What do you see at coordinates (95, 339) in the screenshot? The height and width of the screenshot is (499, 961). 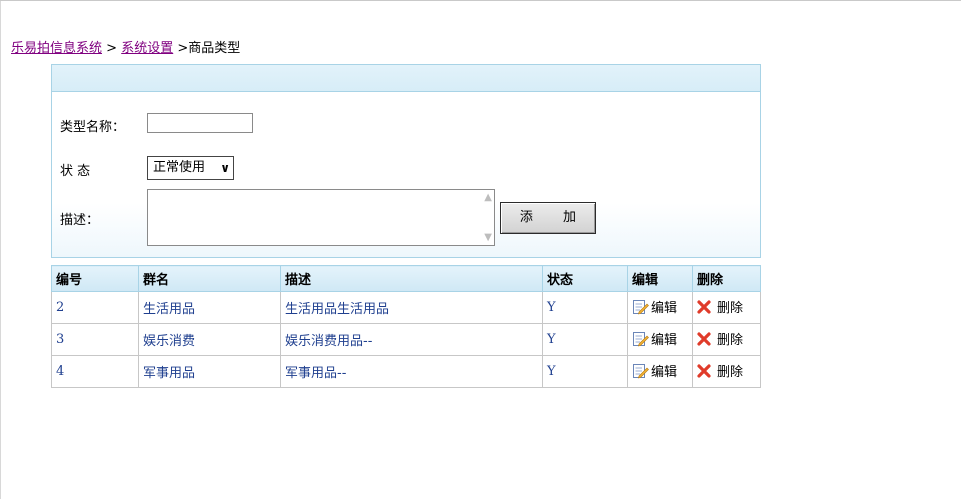 I see `cell-id: 3` at bounding box center [95, 339].